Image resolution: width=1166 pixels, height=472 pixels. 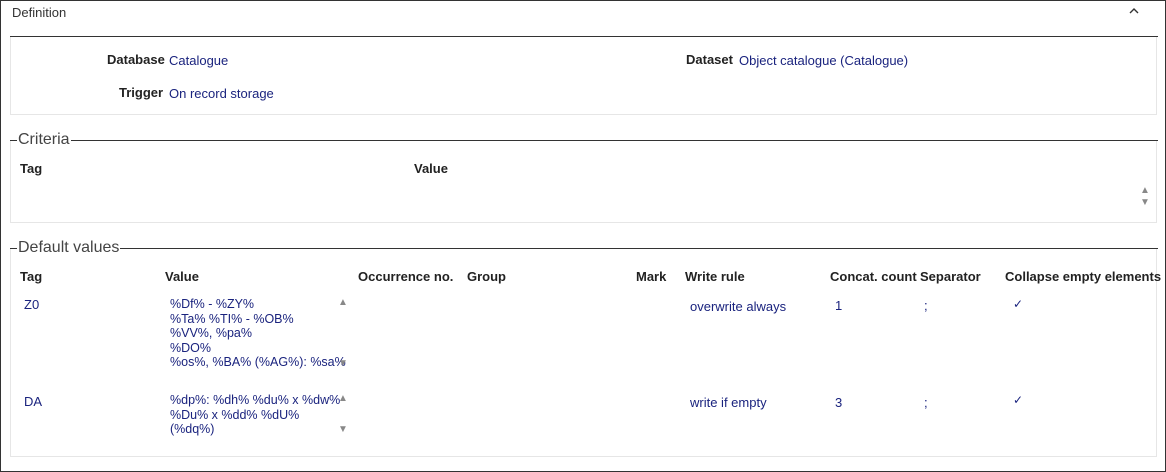 What do you see at coordinates (651, 276) in the screenshot?
I see `col-mark: Mark` at bounding box center [651, 276].